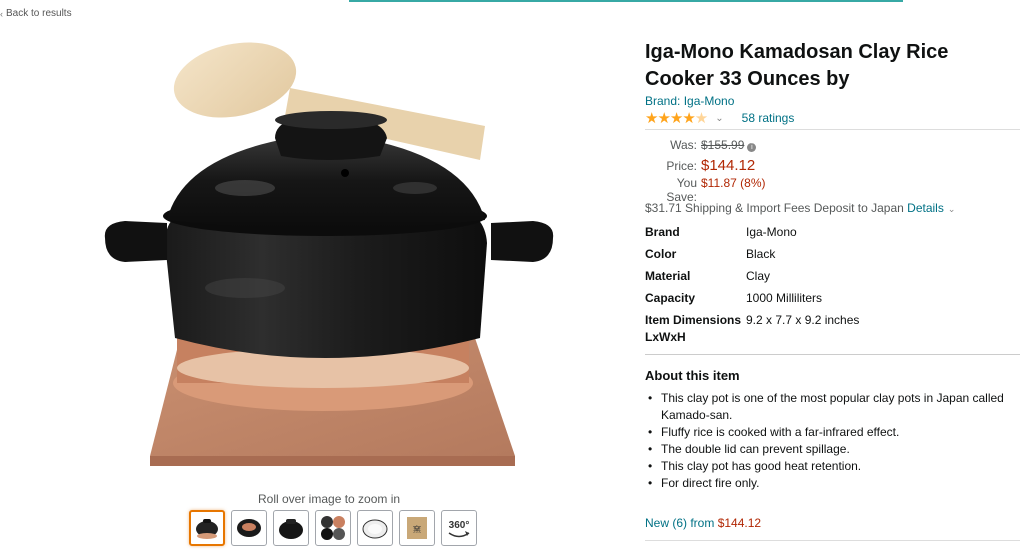 The height and width of the screenshot is (551, 1024). Describe the element at coordinates (689, 101) in the screenshot. I see `brand-link: Brand: Iga-Mono` at that location.